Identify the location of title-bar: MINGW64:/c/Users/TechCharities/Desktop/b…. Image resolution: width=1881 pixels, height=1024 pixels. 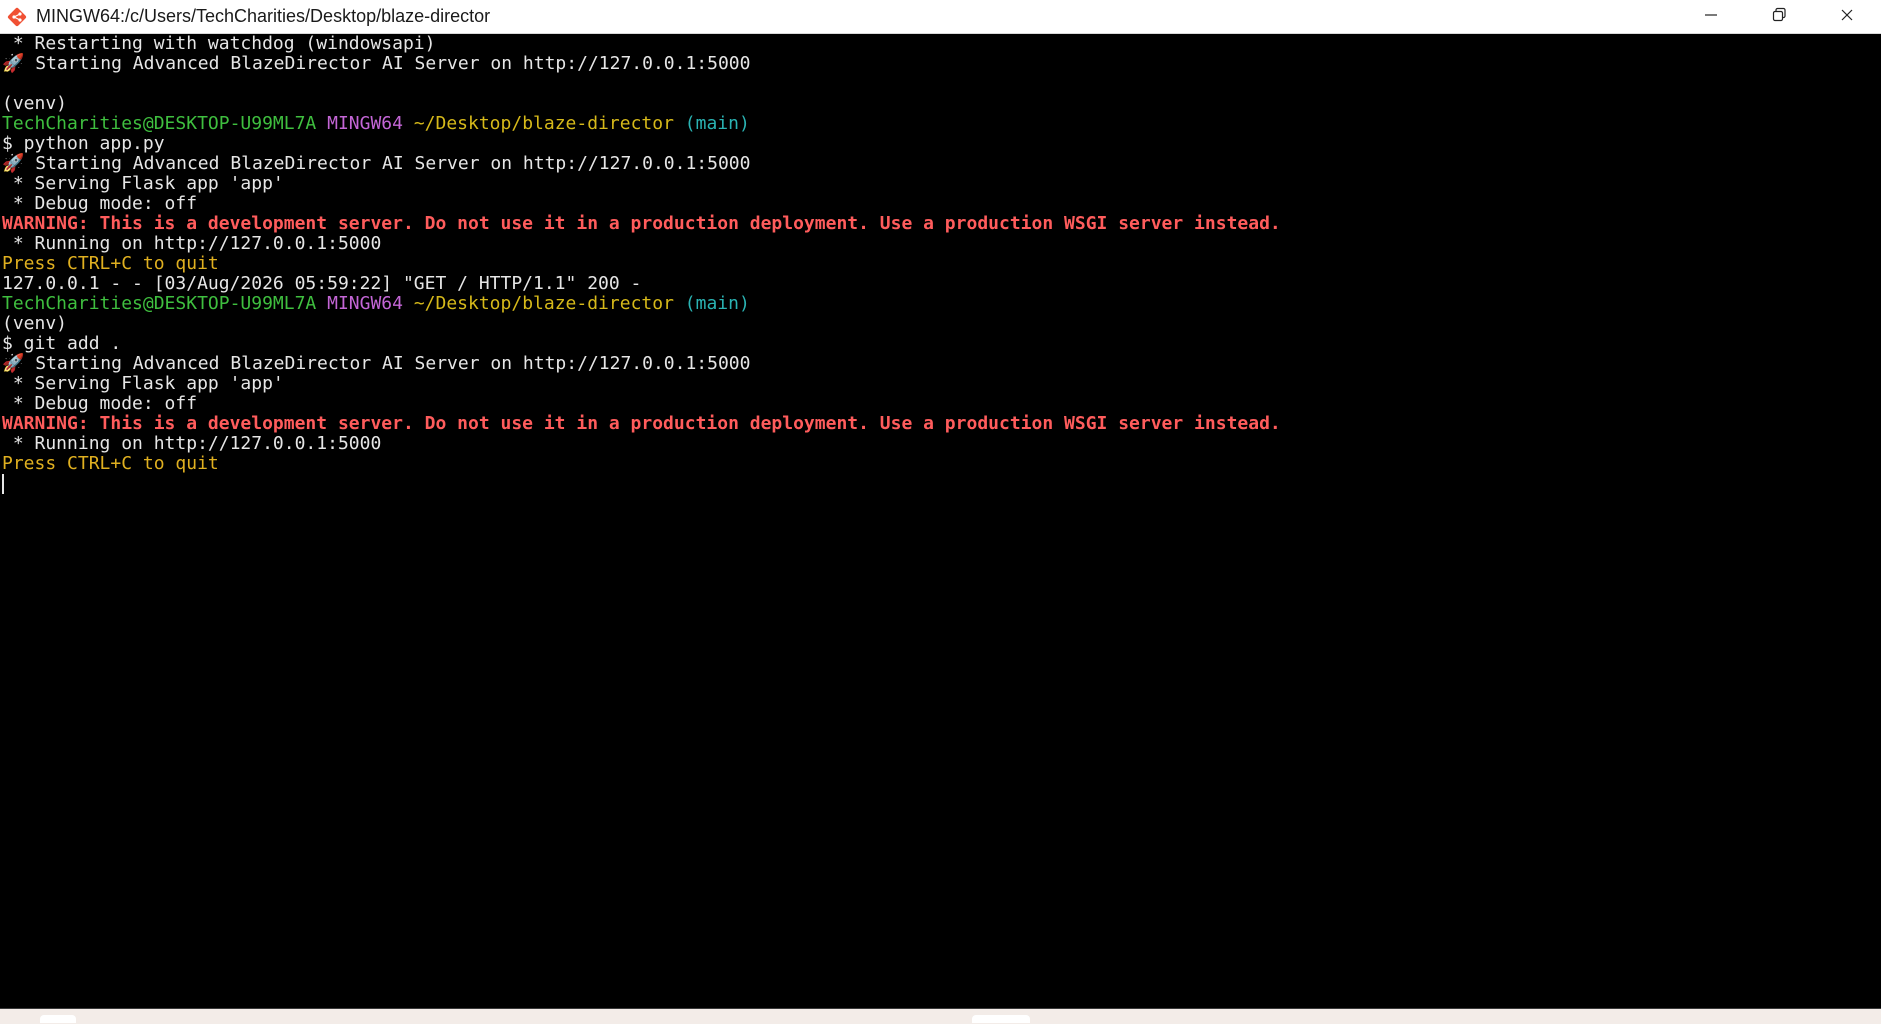
(940, 17).